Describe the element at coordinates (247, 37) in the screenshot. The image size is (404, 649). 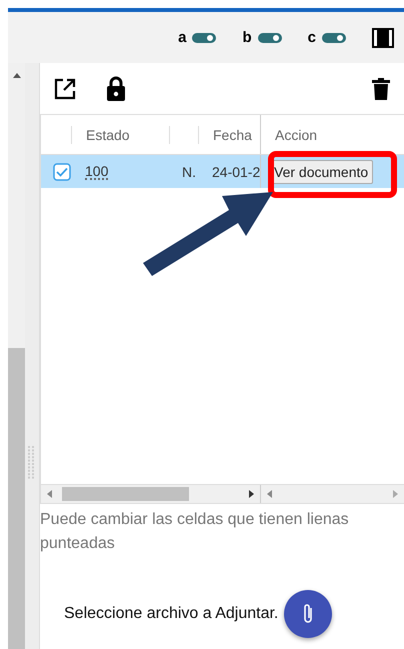
I see `toggle-label: b` at that location.